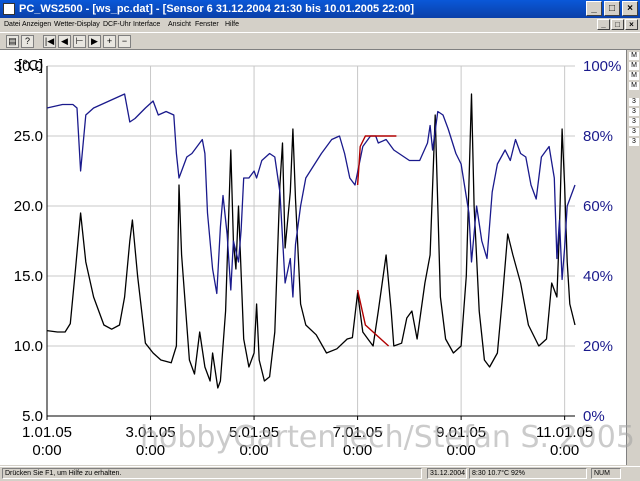 This screenshot has height=481, width=640. I want to click on minimize-button: _, so click(594, 8).